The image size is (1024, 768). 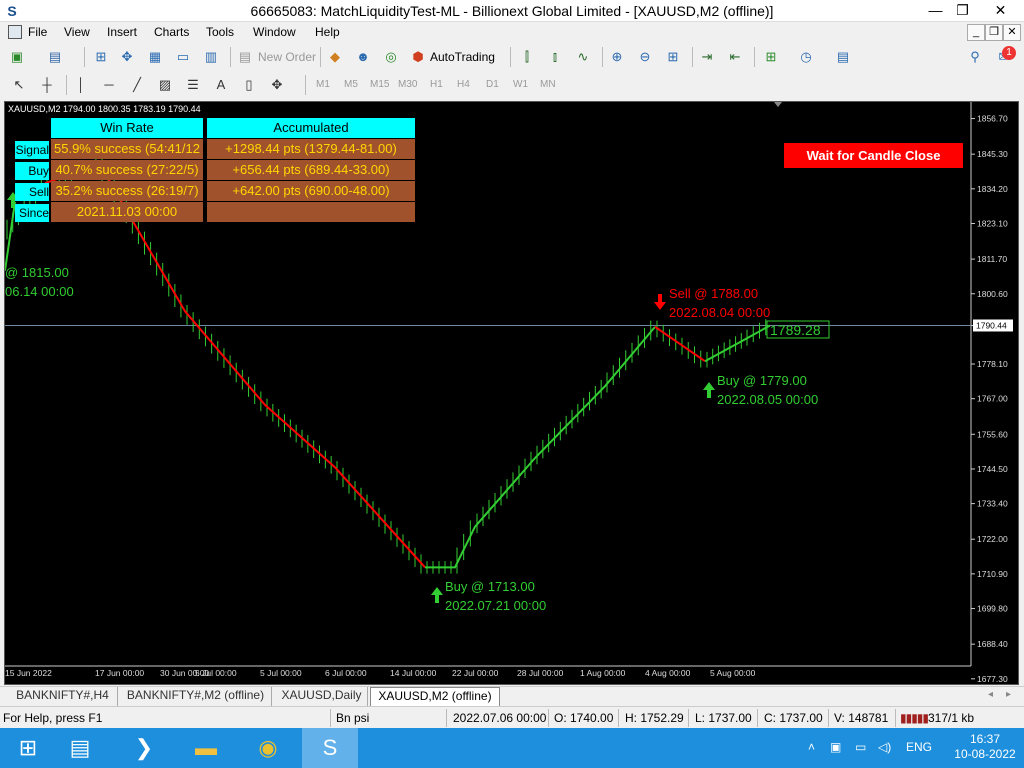 What do you see at coordinates (245, 57) in the screenshot?
I see `new-order-icon: ▤` at bounding box center [245, 57].